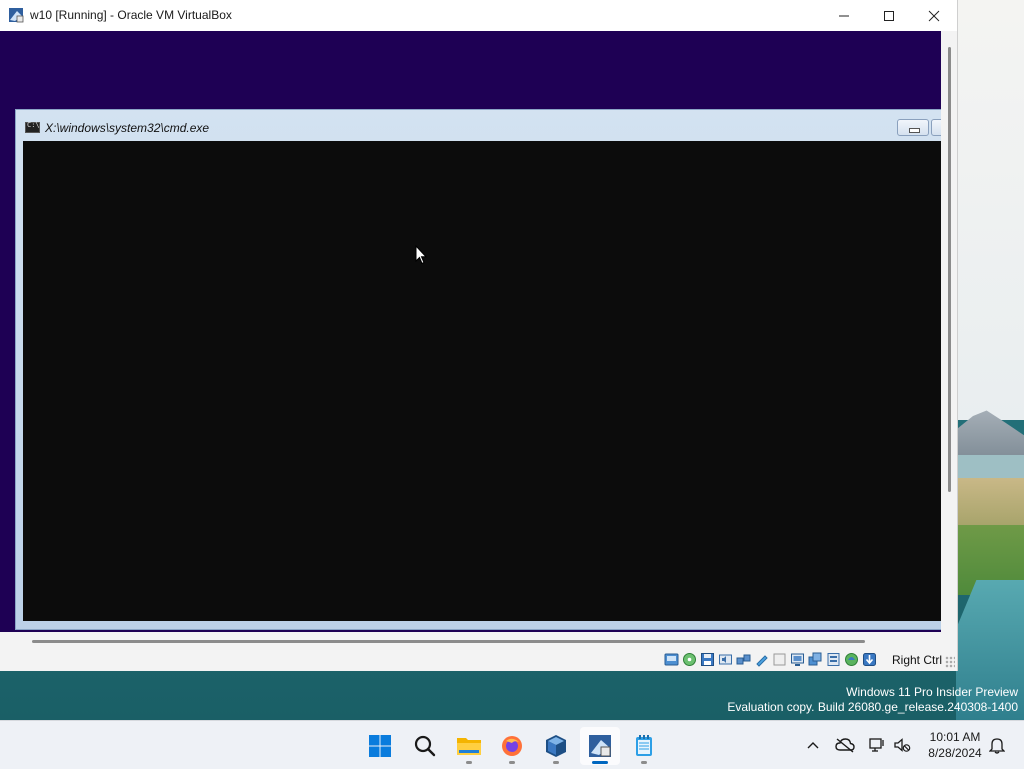 The height and width of the screenshot is (769, 1024). What do you see at coordinates (955, 753) in the screenshot?
I see `clock-date: 8/28/2024` at bounding box center [955, 753].